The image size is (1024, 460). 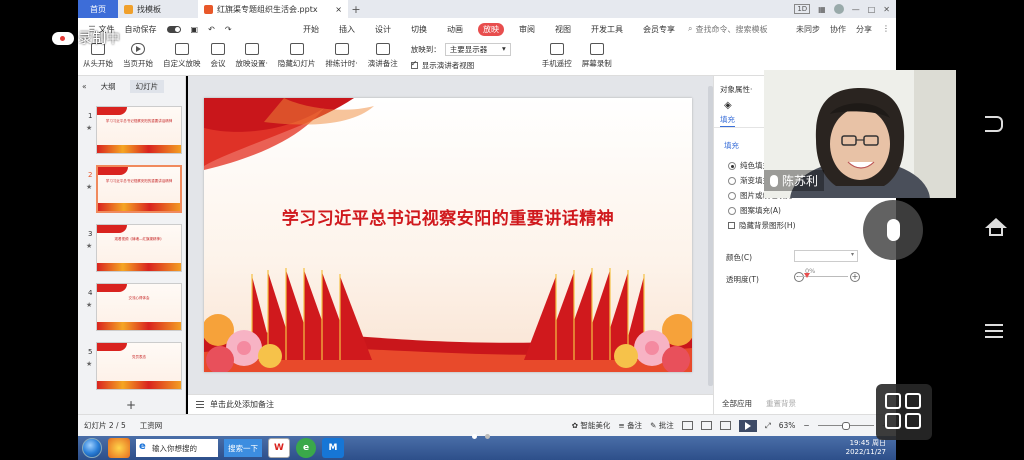 What do you see at coordinates (383, 29) in the screenshot?
I see `menu-tab-design: 设计` at bounding box center [383, 29].